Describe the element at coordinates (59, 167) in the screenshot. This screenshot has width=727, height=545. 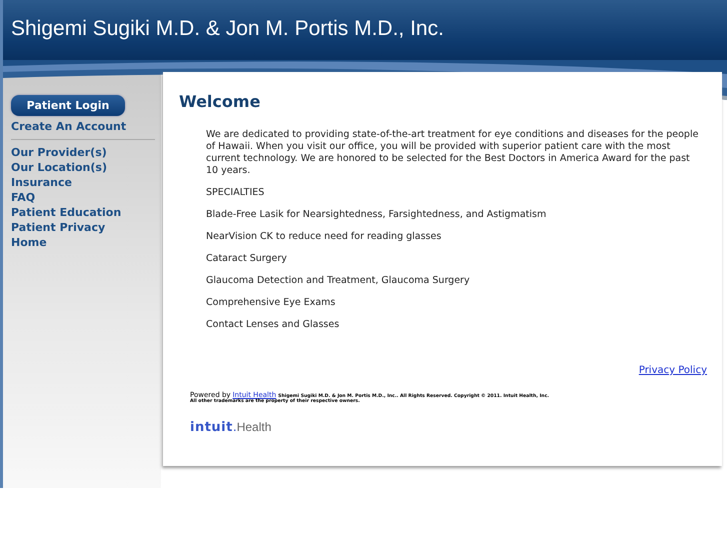
I see `nav-link: Our Location(s)` at that location.